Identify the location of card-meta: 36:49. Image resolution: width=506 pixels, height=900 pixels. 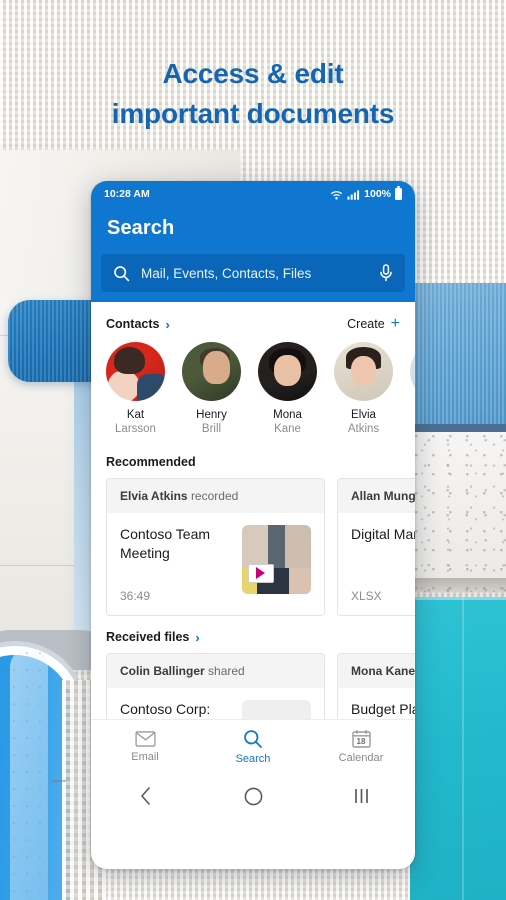
(135, 595).